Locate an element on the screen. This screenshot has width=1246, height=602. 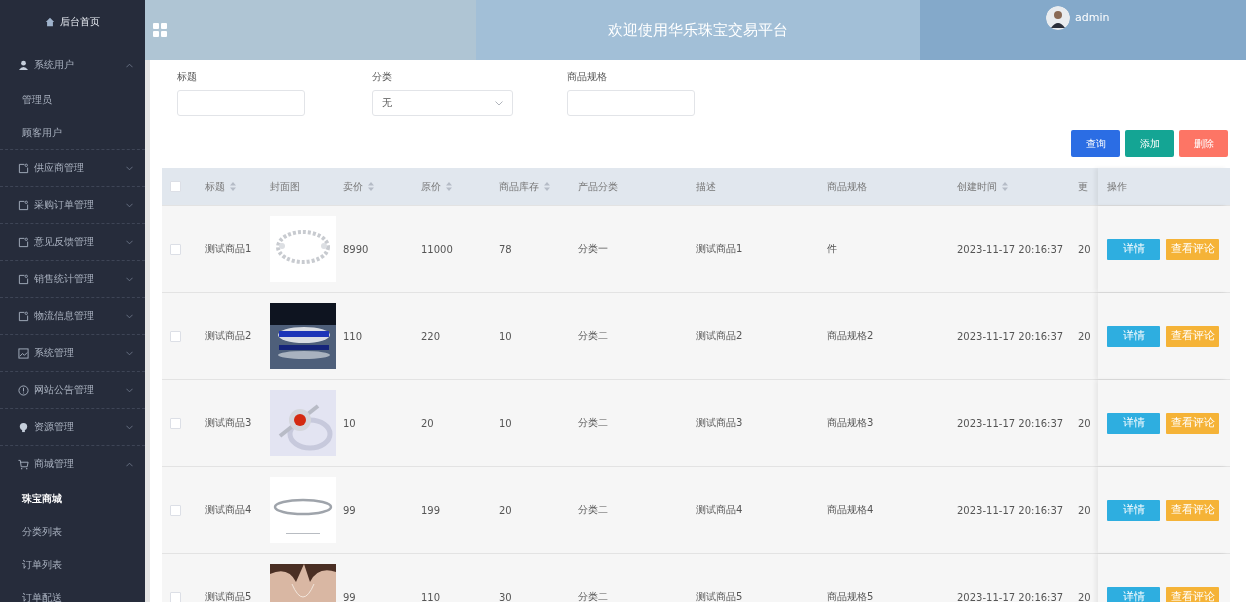
home-menu-item: 后台首页 is located at coordinates (72, 22).